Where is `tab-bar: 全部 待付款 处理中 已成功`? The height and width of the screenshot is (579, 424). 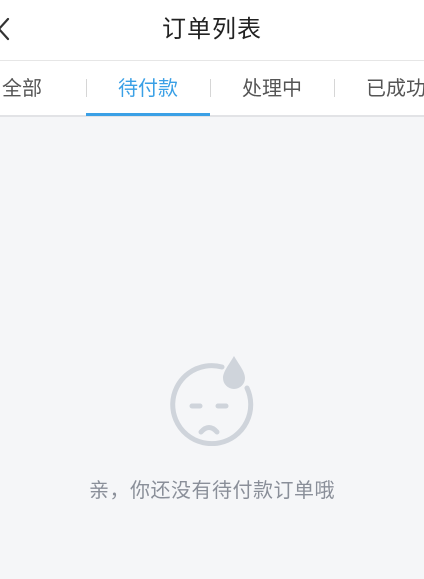
tab-bar: 全部 待付款 处理中 已成功 is located at coordinates (212, 88).